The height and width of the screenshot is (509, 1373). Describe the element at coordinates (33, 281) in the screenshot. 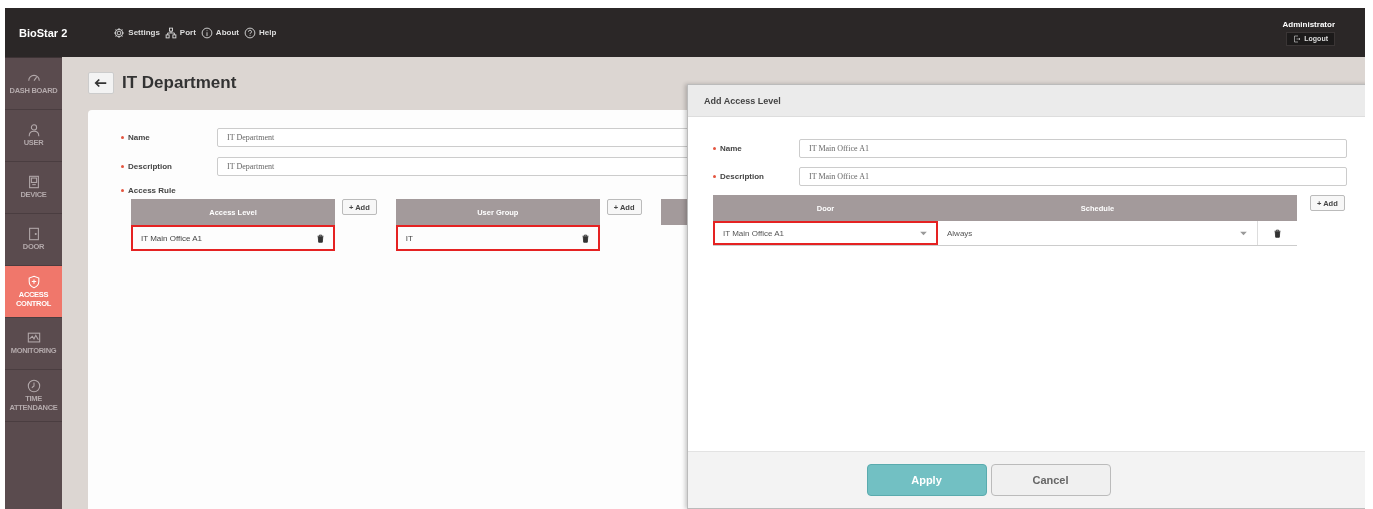

I see `shield-plus-icon` at that location.